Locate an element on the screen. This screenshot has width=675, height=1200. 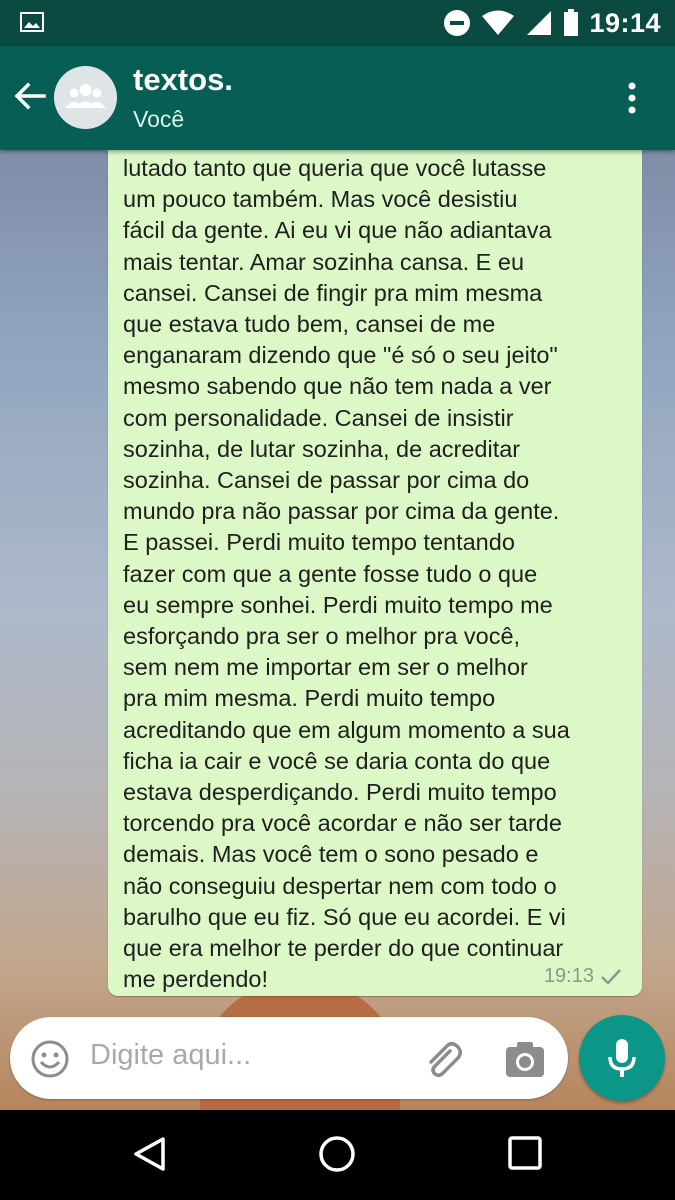
back-arrow-icon is located at coordinates (30, 96).